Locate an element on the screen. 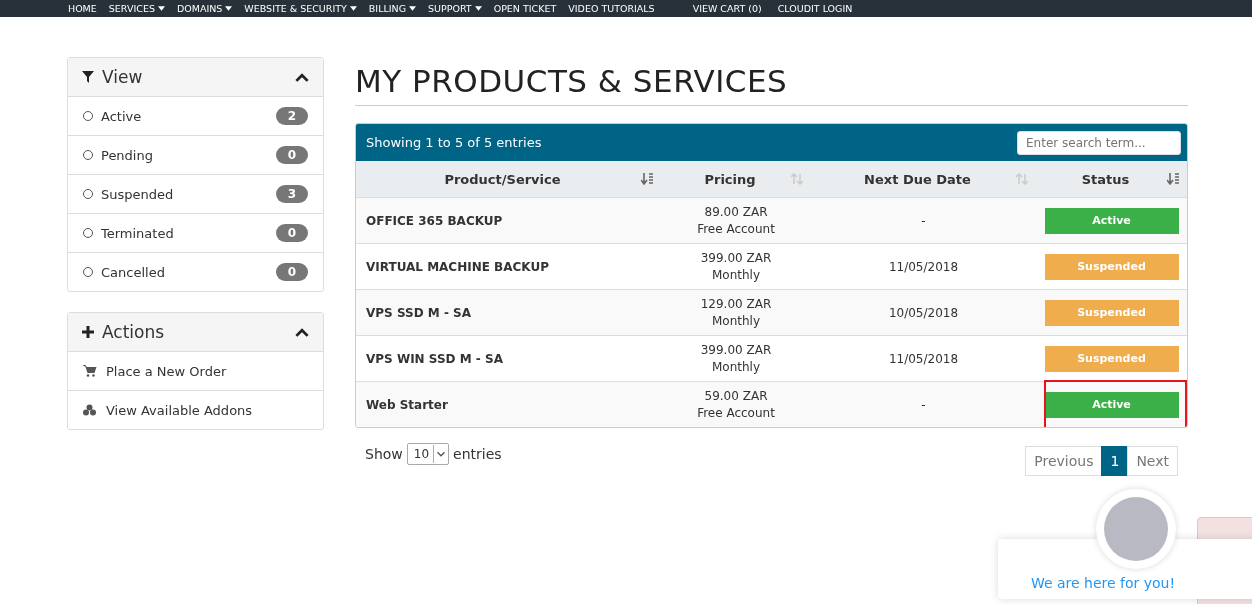 The width and height of the screenshot is (1252, 604). chat-message: We are here for you! is located at coordinates (1103, 584).